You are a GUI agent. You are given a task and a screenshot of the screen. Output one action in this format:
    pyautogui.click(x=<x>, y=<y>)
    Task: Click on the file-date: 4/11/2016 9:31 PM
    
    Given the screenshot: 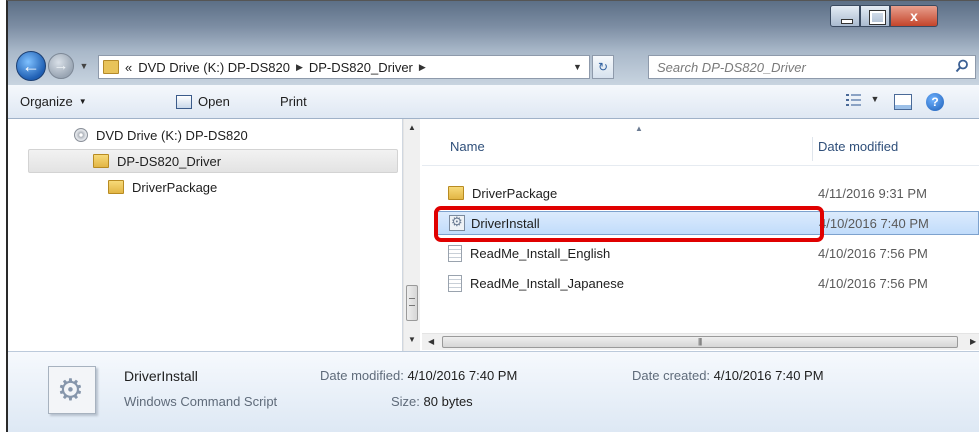 What is the action you would take?
    pyautogui.click(x=872, y=193)
    